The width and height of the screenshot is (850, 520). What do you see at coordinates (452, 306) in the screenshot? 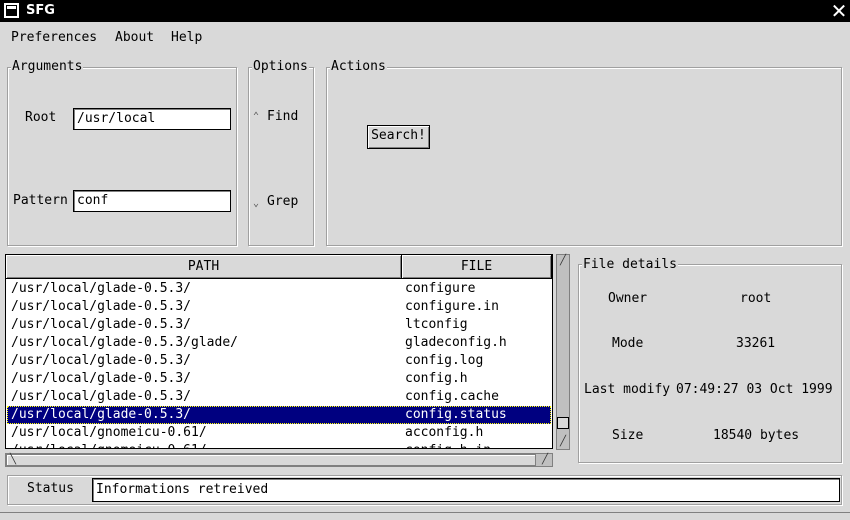
I see `file-cell: configure.in` at bounding box center [452, 306].